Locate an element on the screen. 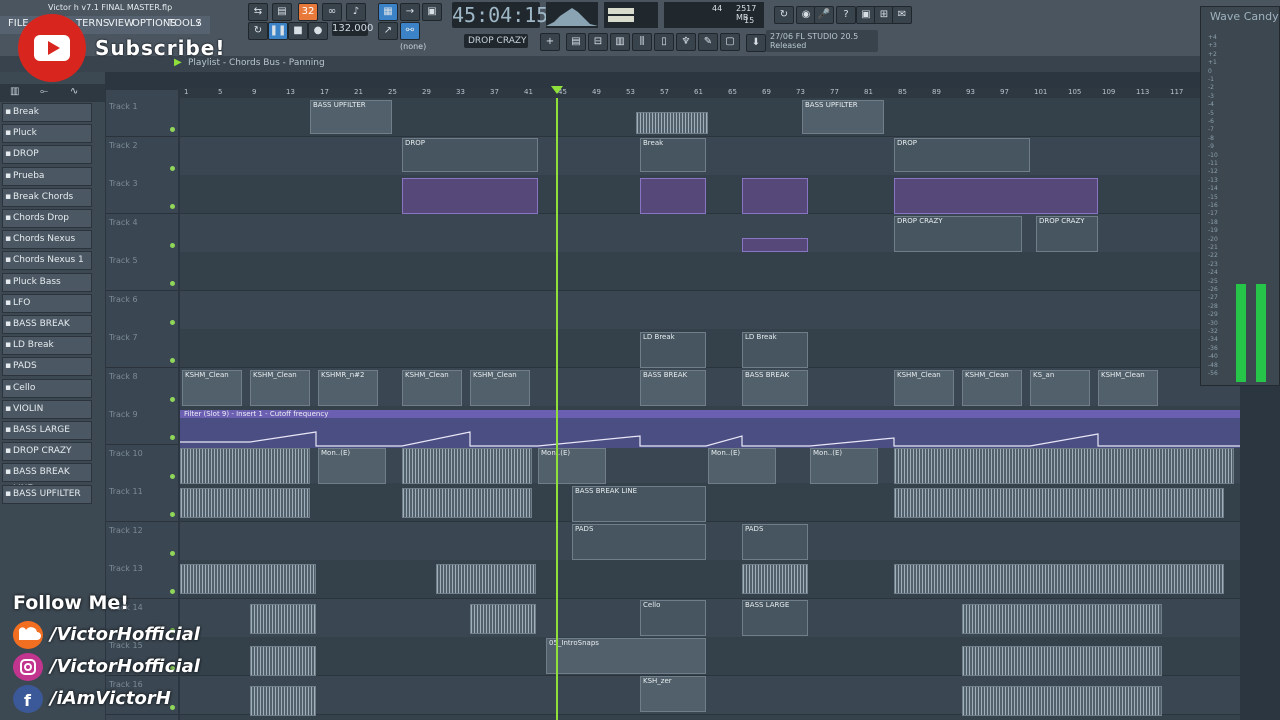 This screenshot has height=720, width=1280. channel-item: ▪ PADS is located at coordinates (47, 367).